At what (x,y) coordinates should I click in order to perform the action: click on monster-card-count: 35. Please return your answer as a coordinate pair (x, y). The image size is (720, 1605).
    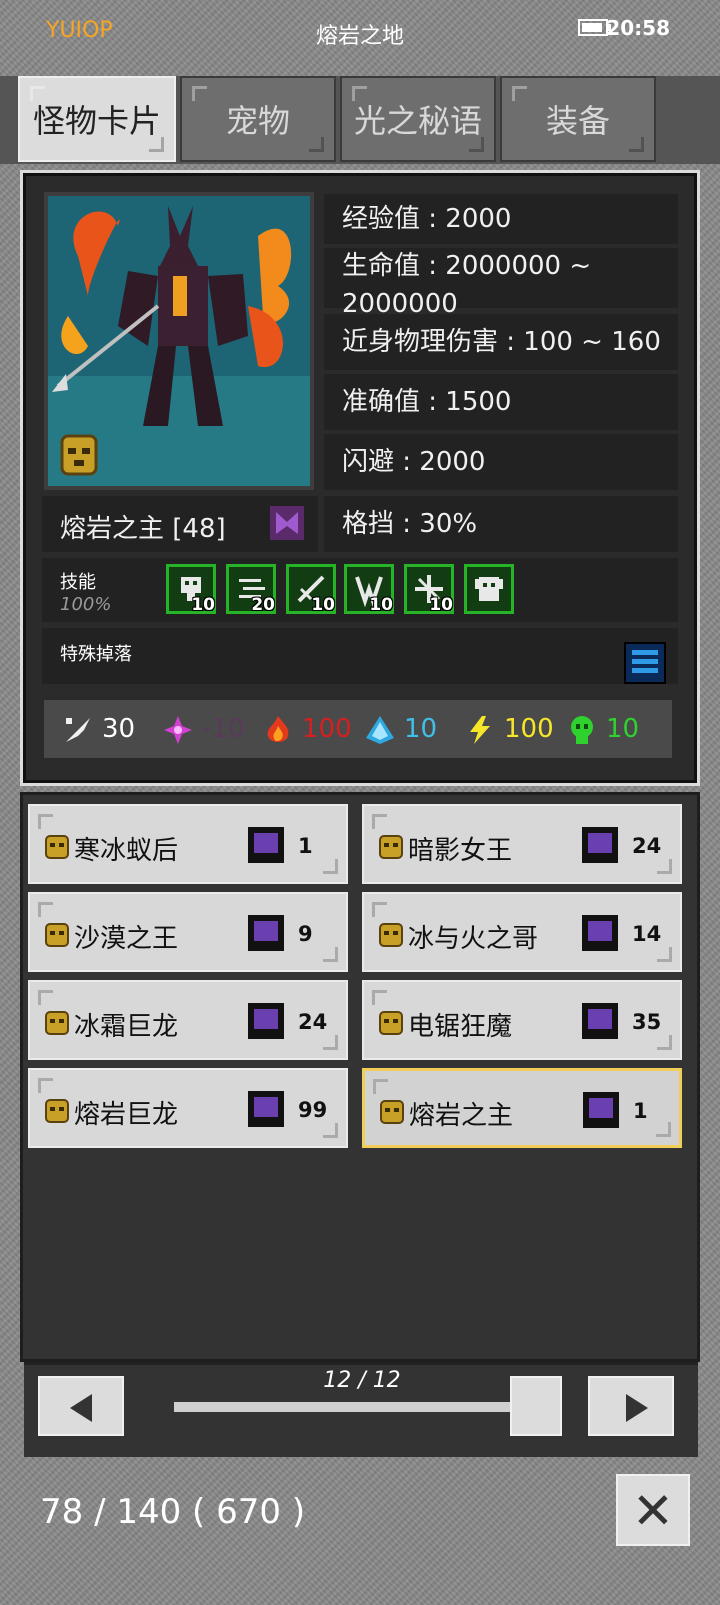
    Looking at the image, I should click on (647, 1022).